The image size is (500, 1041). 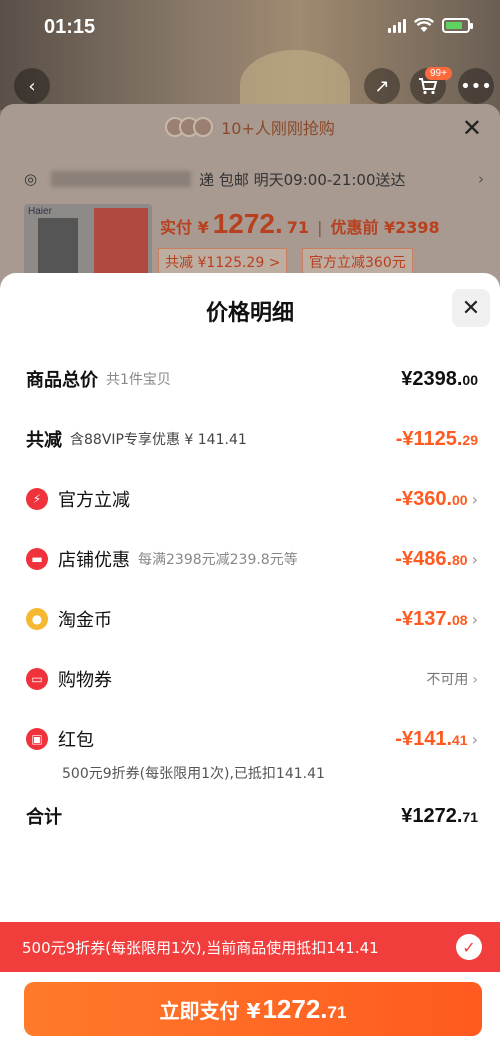 What do you see at coordinates (37, 739) in the screenshot?
I see `red-packet-icon: ▣` at bounding box center [37, 739].